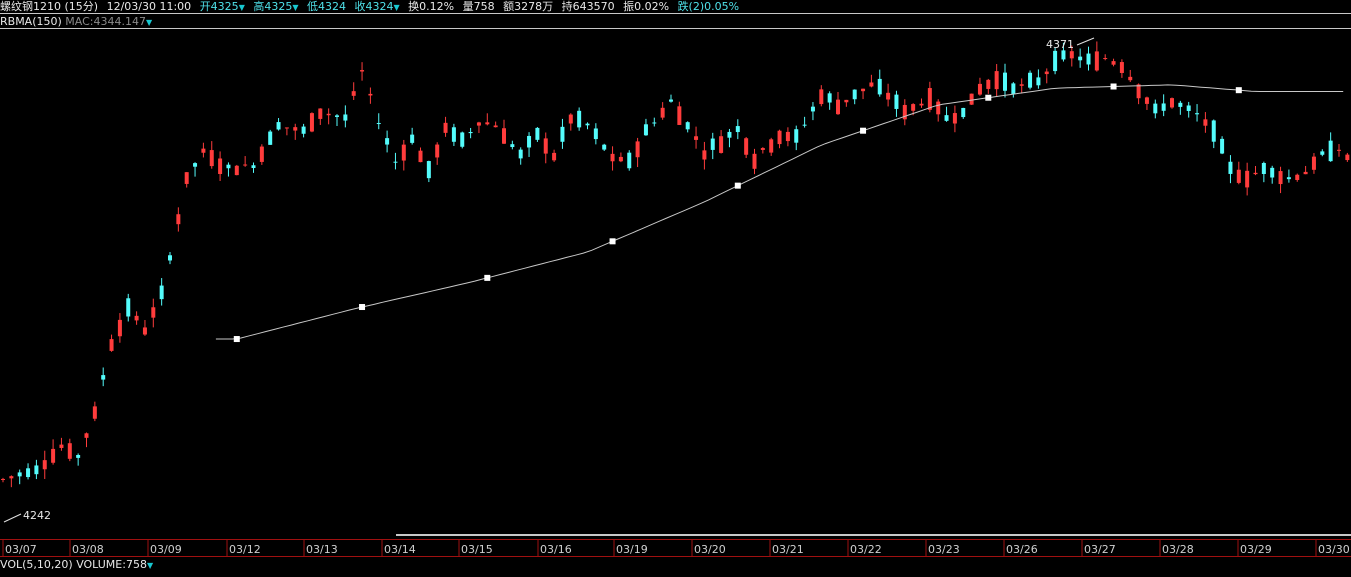 This screenshot has width=1351, height=577. I want to click on x-tick-label: 03/21, so click(788, 549).